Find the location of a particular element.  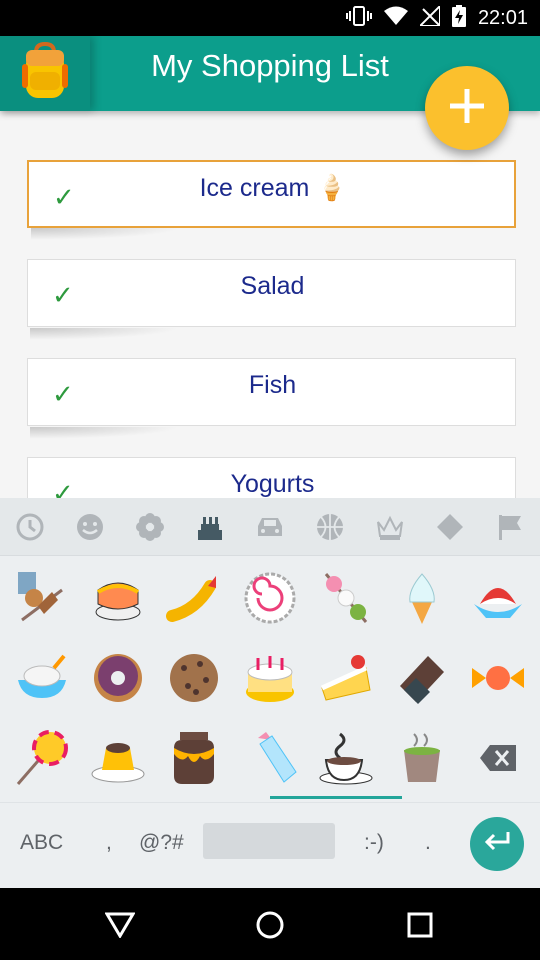

battery-charging-icon is located at coordinates (458, 18).